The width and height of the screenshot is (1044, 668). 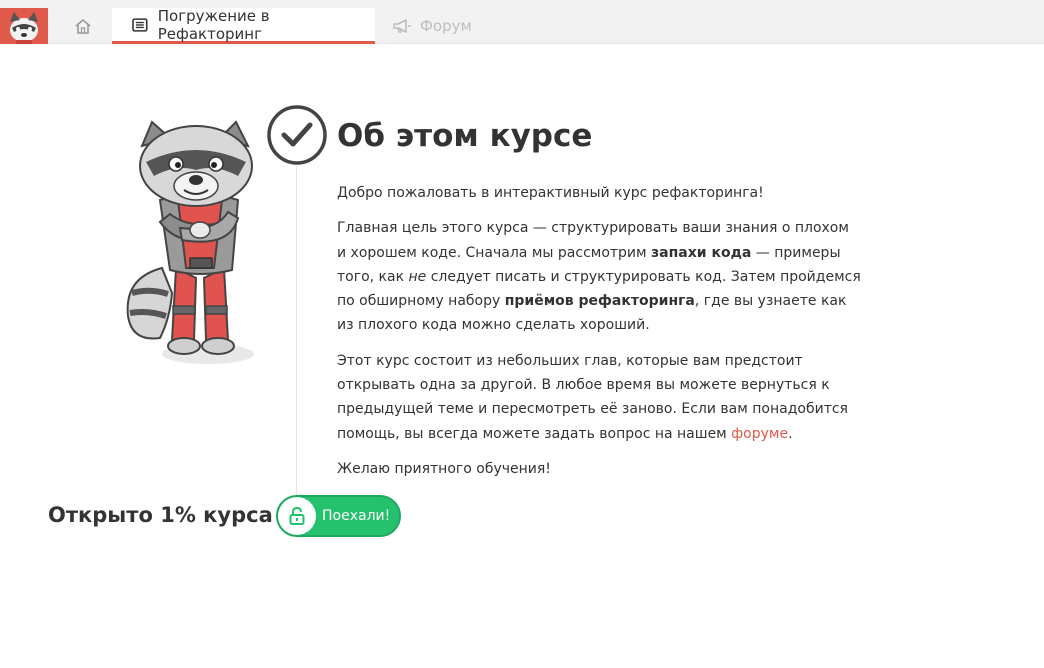 I want to click on home-tab, so click(x=83, y=26).